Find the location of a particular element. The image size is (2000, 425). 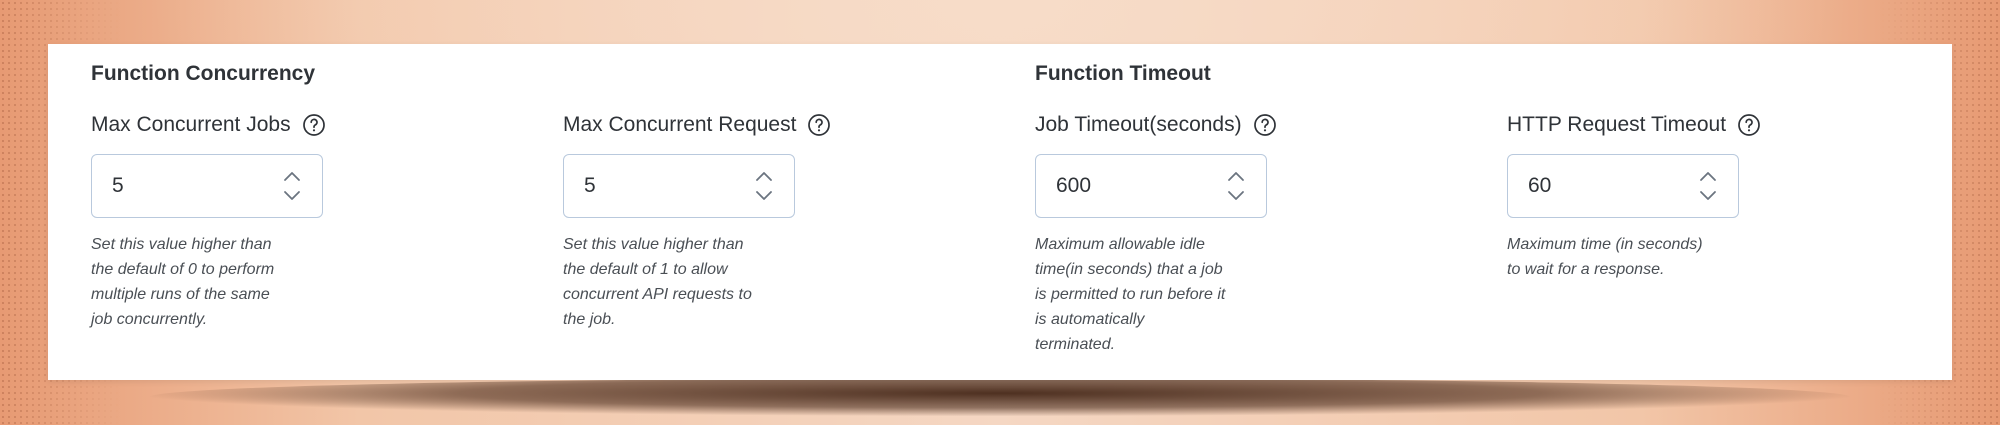

panel-drop-shadow is located at coordinates (1000, 397).